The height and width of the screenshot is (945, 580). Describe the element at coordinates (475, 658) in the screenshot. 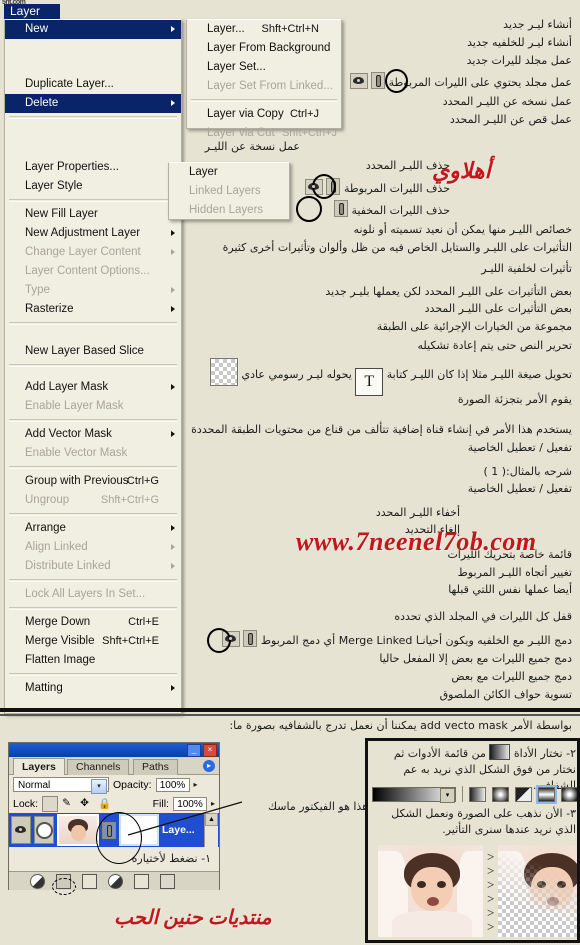

I see `annotation-merge-visible: دمج جميع الليرات مع بعض إلا المفعل حاليا` at that location.